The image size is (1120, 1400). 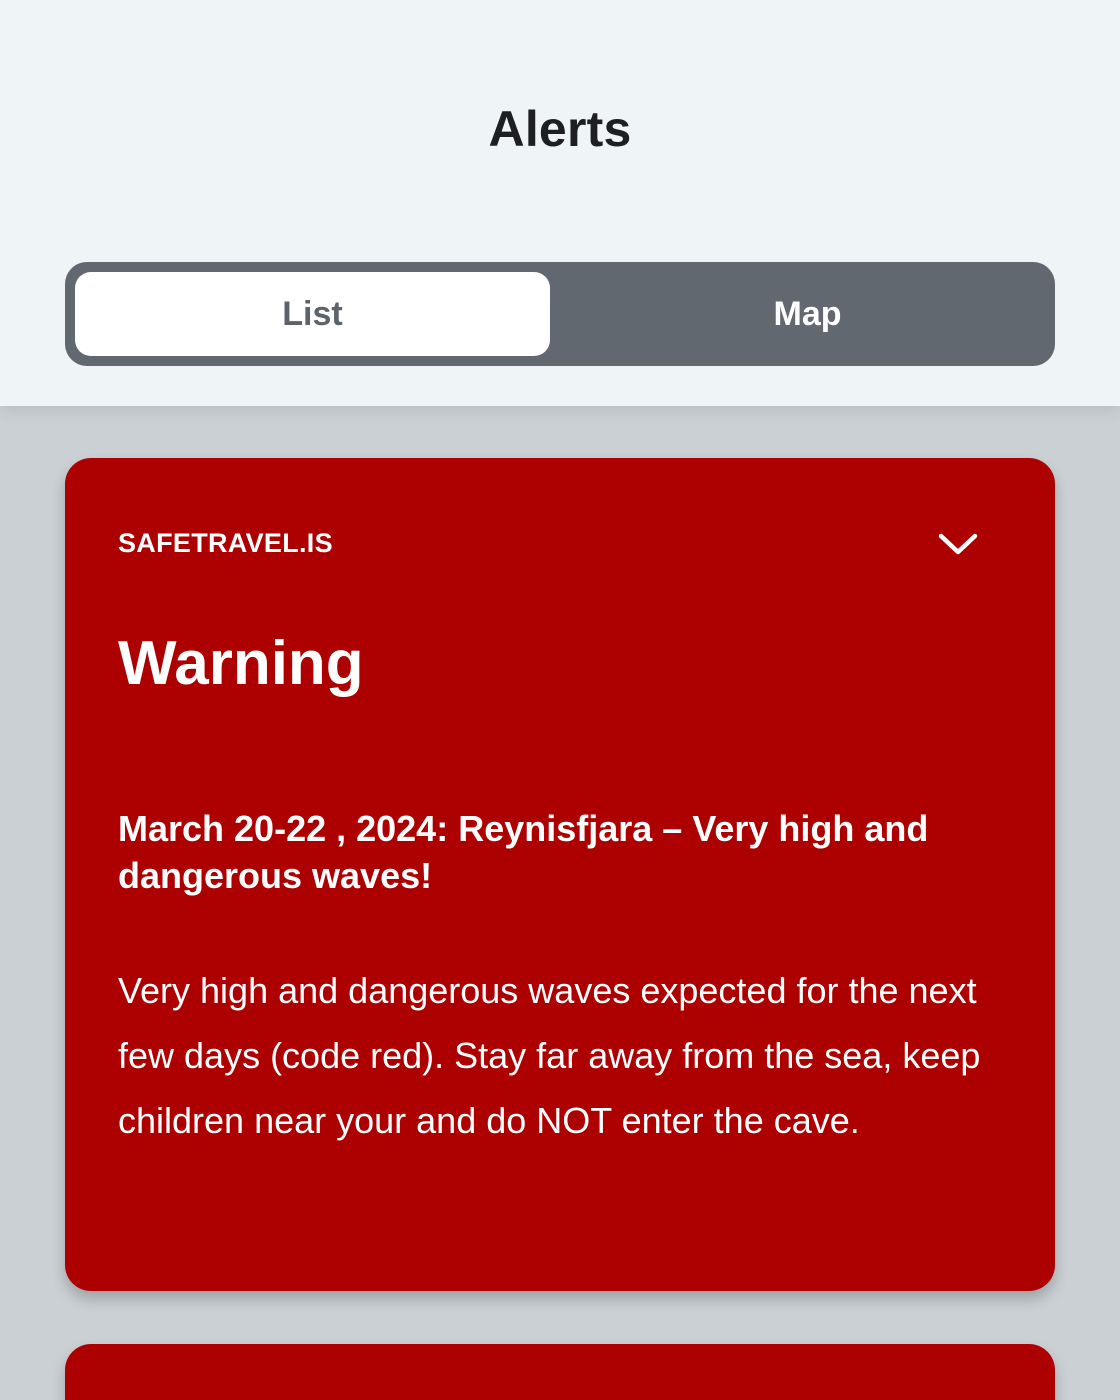 I want to click on tab-map: Map, so click(x=807, y=314).